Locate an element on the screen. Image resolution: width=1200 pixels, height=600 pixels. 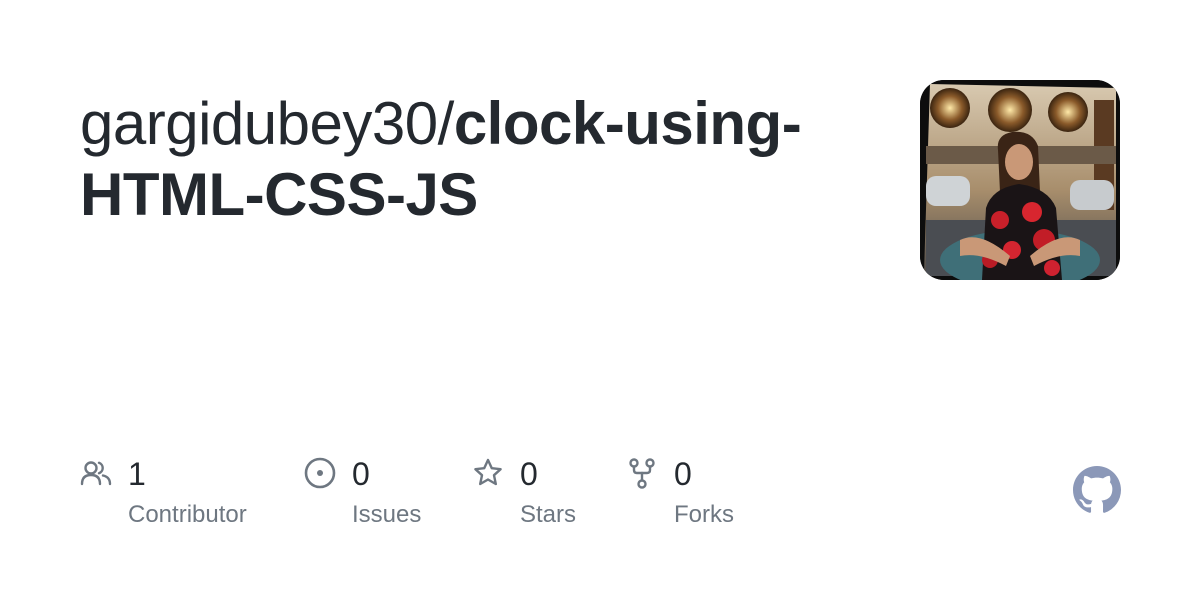
contributors-label: Contributor is located at coordinates (187, 514).